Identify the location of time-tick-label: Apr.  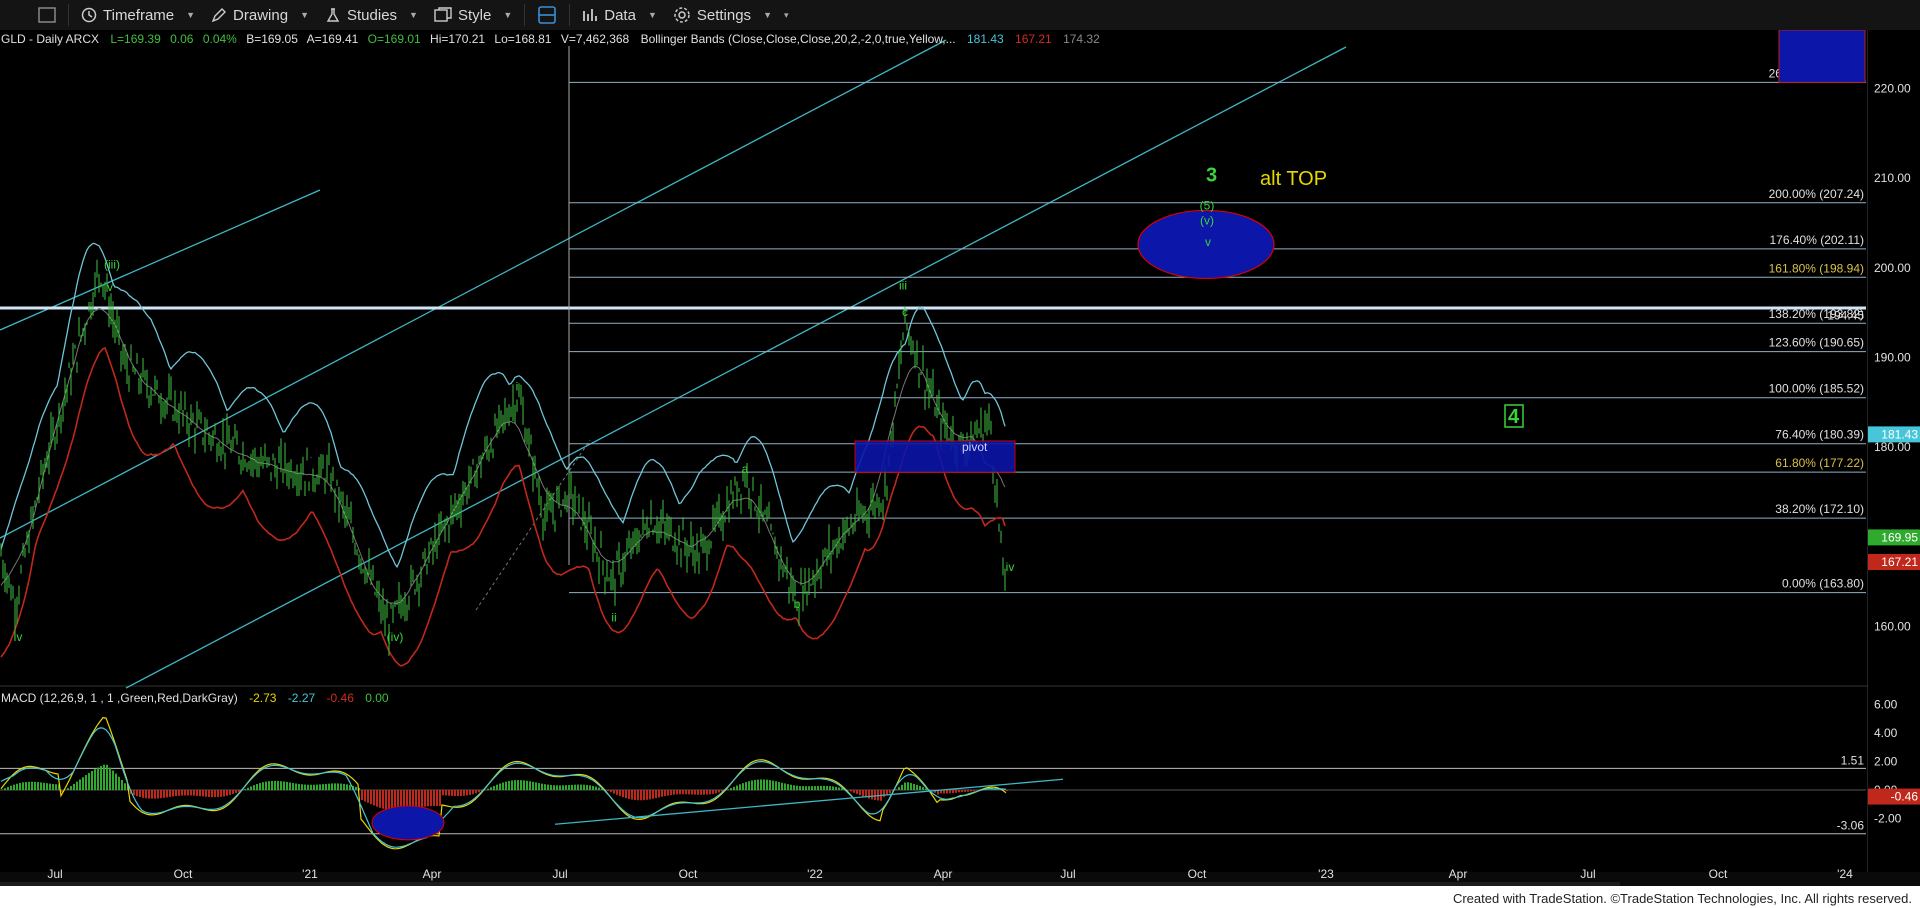
(432, 874).